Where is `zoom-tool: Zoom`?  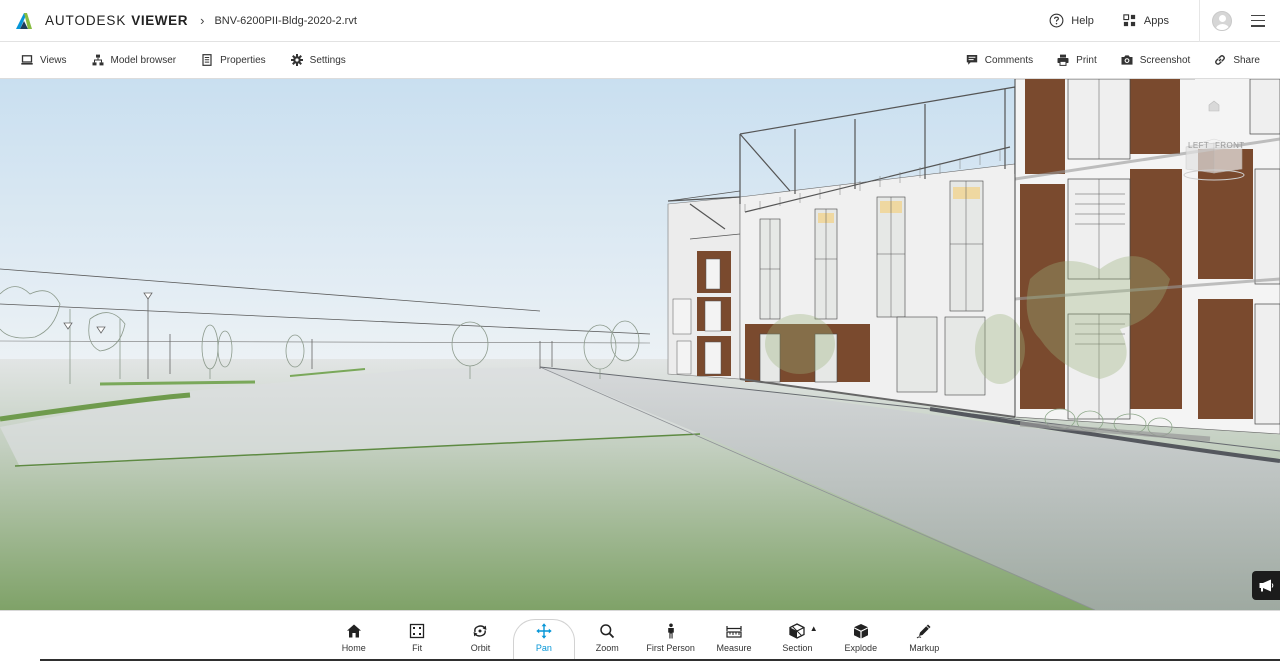
zoom-tool: Zoom is located at coordinates (607, 635).